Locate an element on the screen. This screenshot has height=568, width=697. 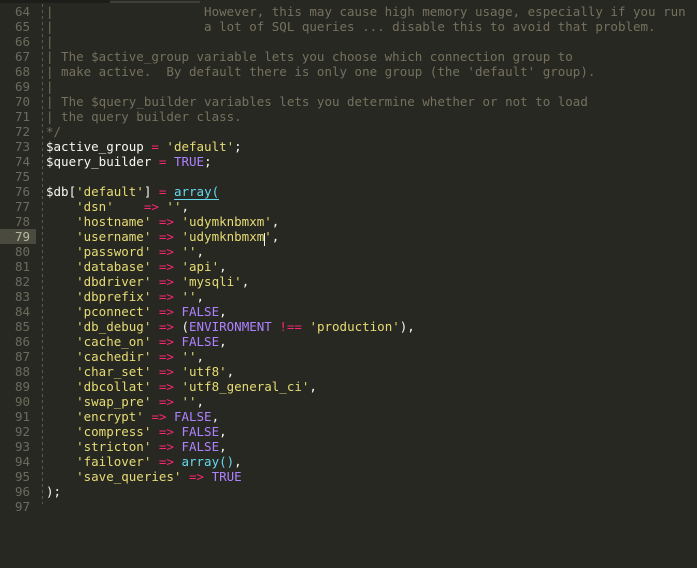
code-line: 95 'save_queries' => TRUE is located at coordinates (348, 476).